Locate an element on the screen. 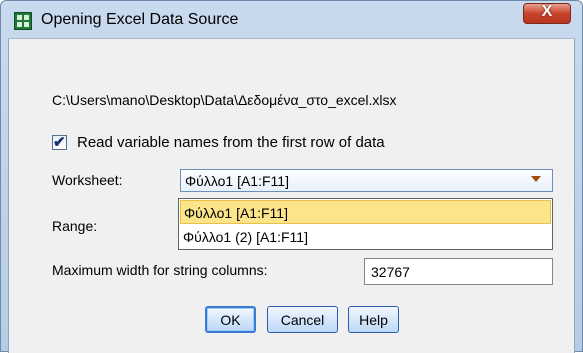 The image size is (583, 353). spreadsheet-app-icon is located at coordinates (23, 21).